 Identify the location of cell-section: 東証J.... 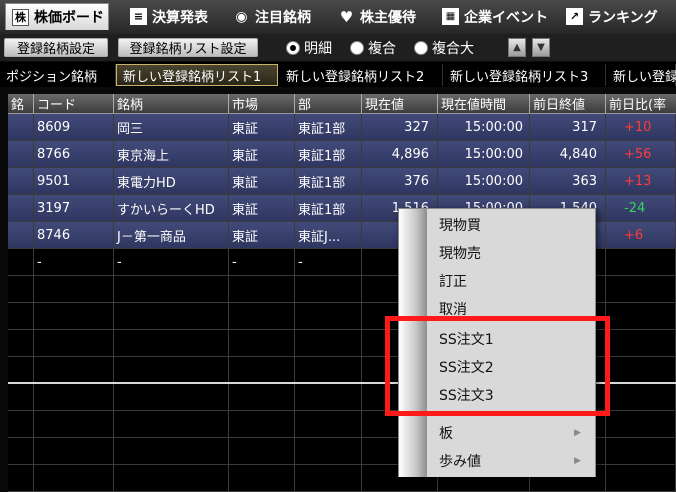
(328, 235).